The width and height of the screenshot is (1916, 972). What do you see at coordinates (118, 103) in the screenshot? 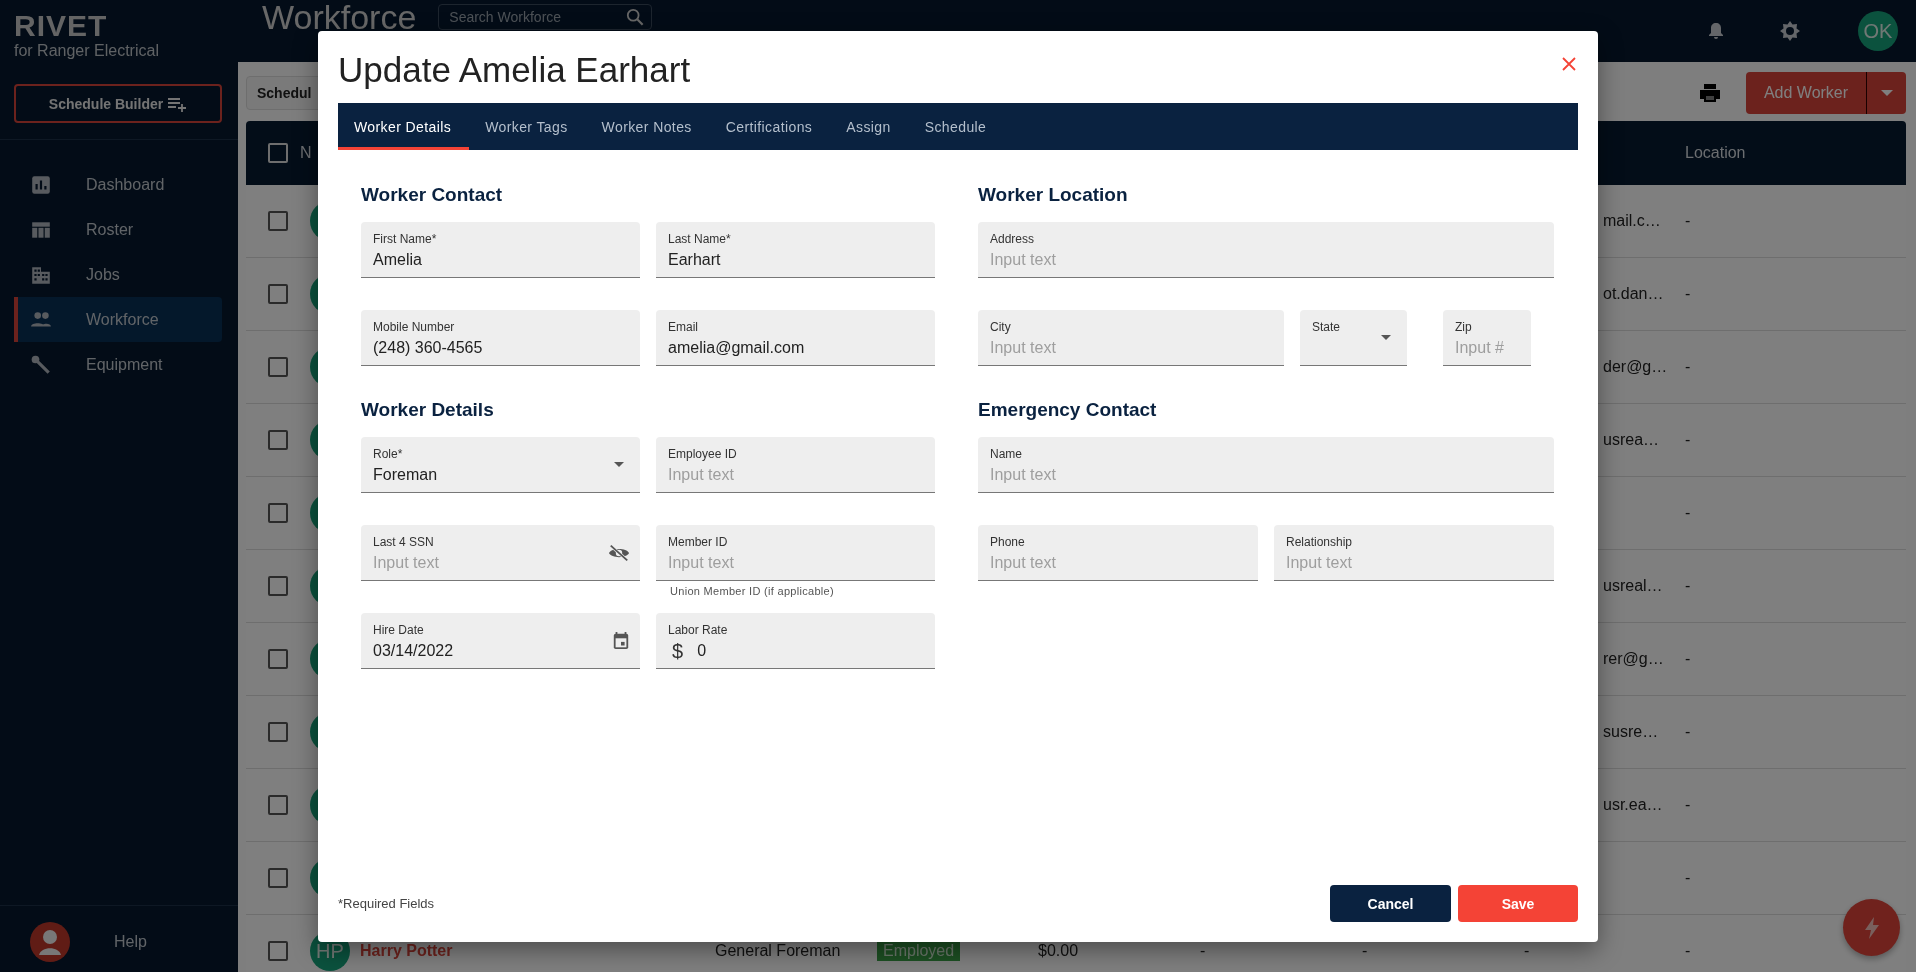
I see `schedule-builder-button: Schedule Builder` at bounding box center [118, 103].